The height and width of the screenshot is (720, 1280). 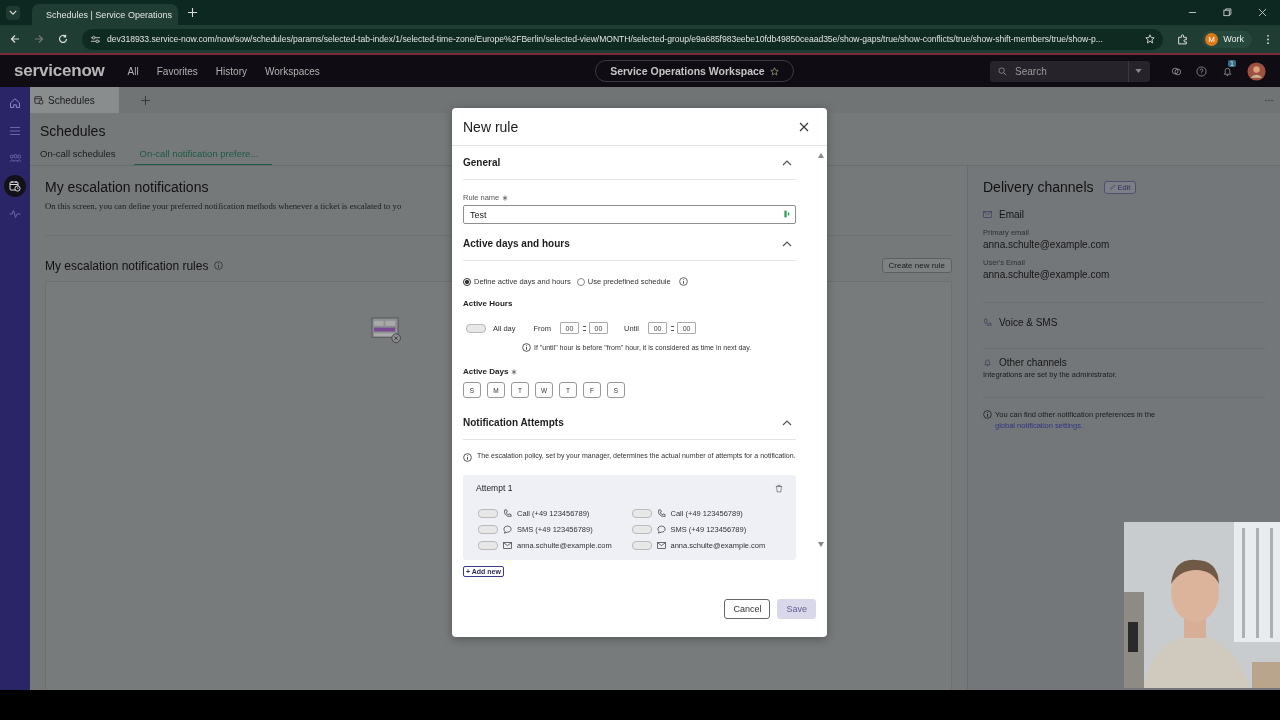 I want to click on calendar-icon, so click(x=39, y=100).